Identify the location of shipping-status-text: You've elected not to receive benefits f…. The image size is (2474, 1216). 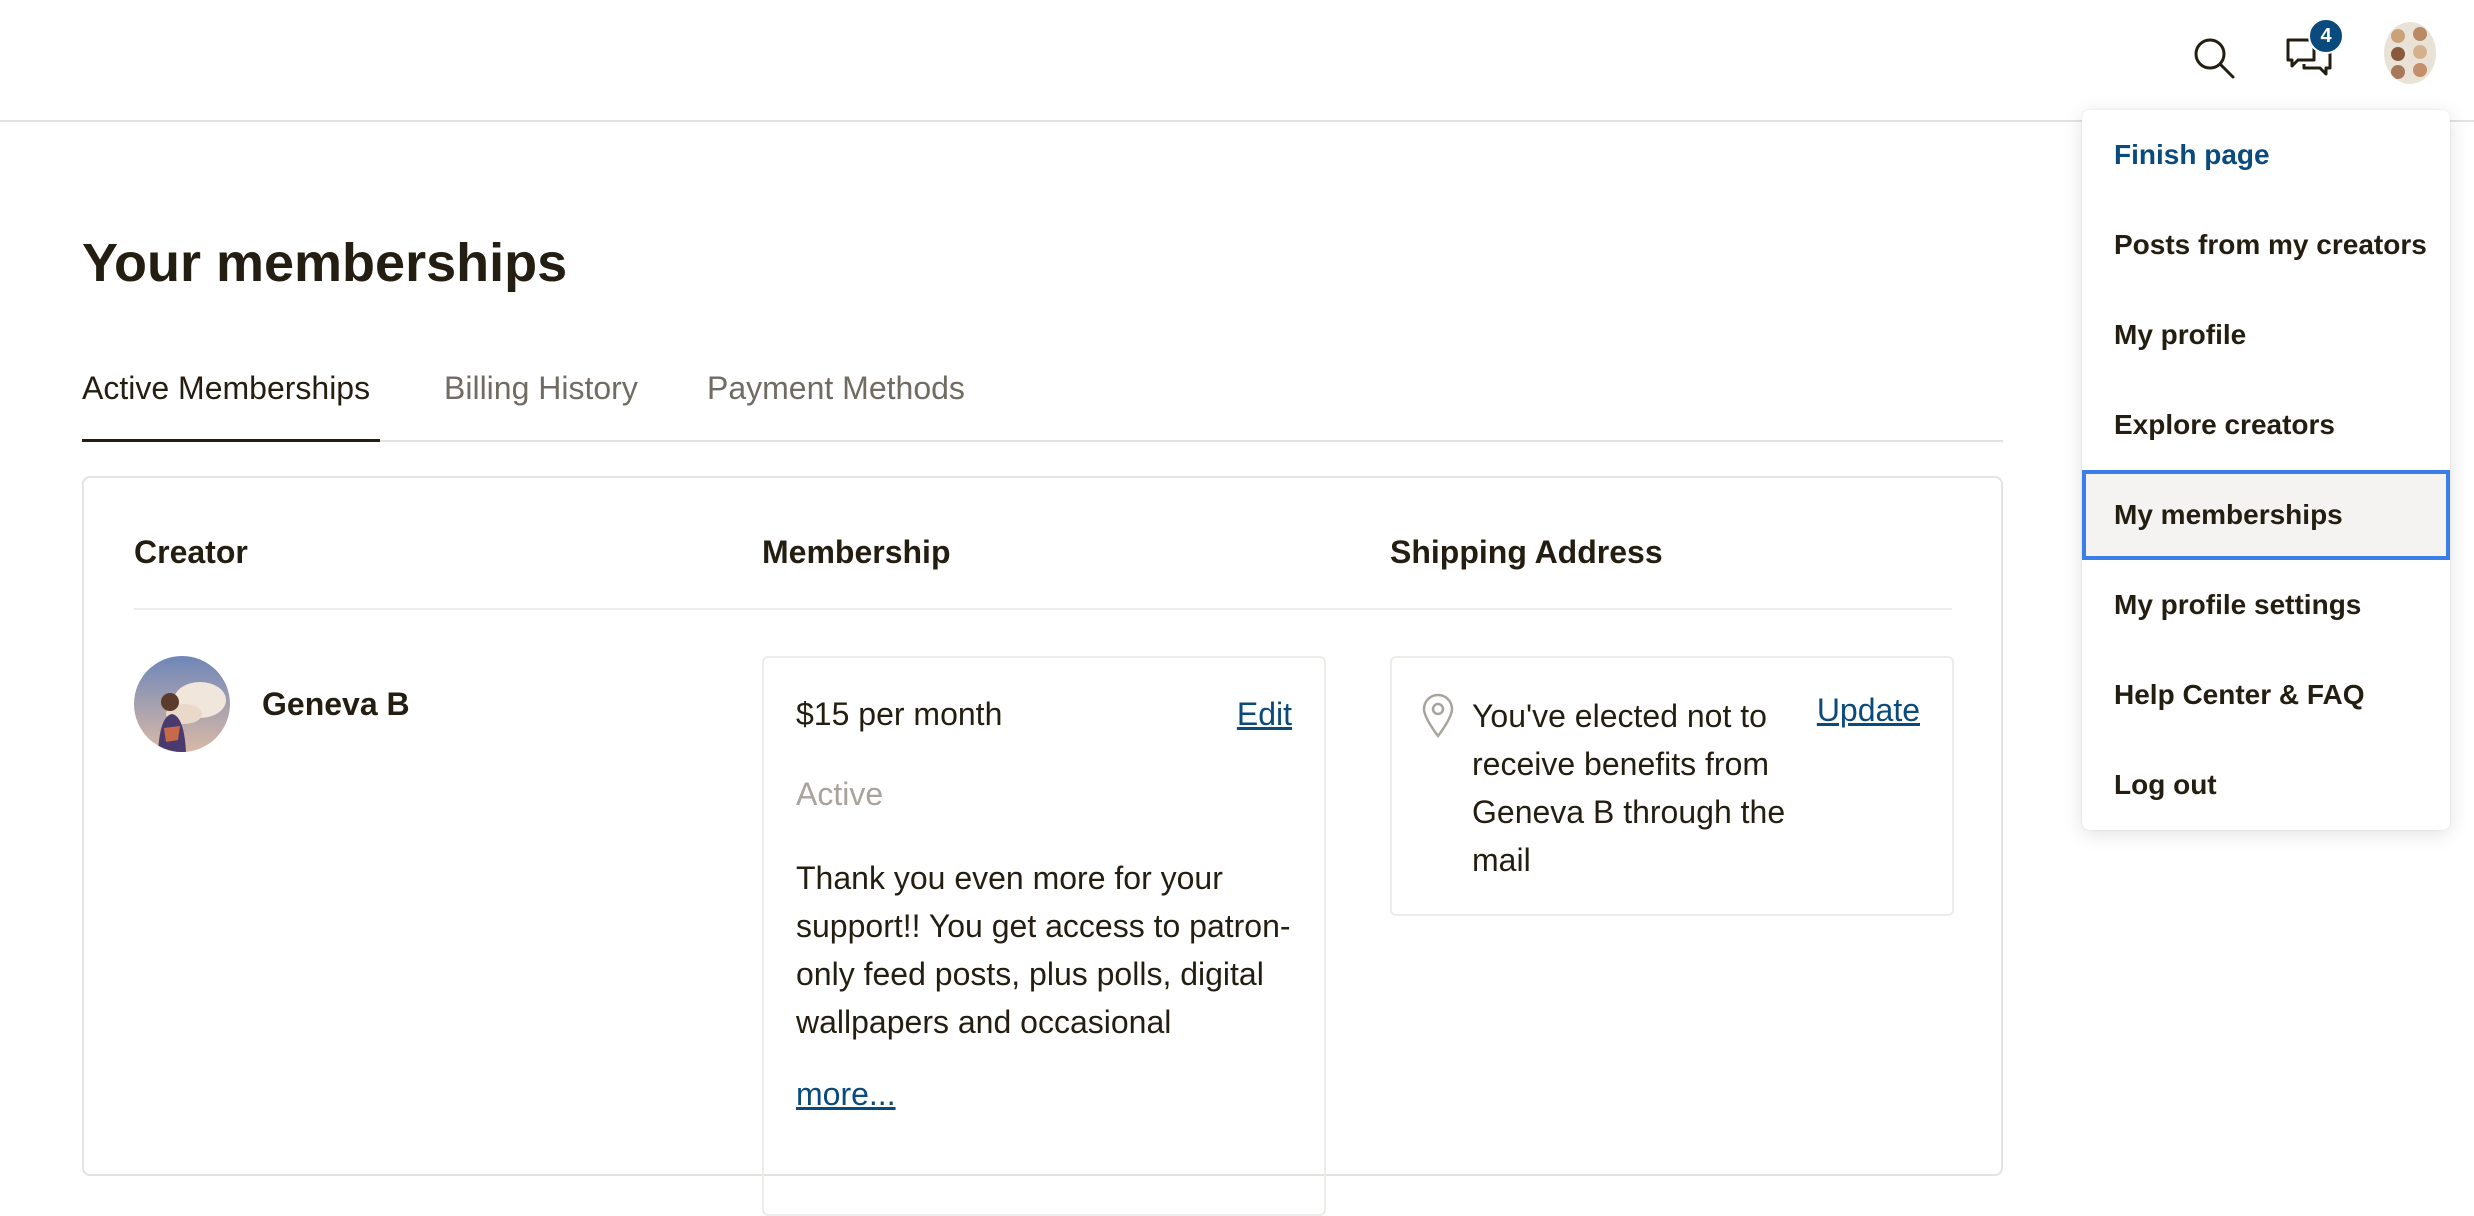
(1629, 788).